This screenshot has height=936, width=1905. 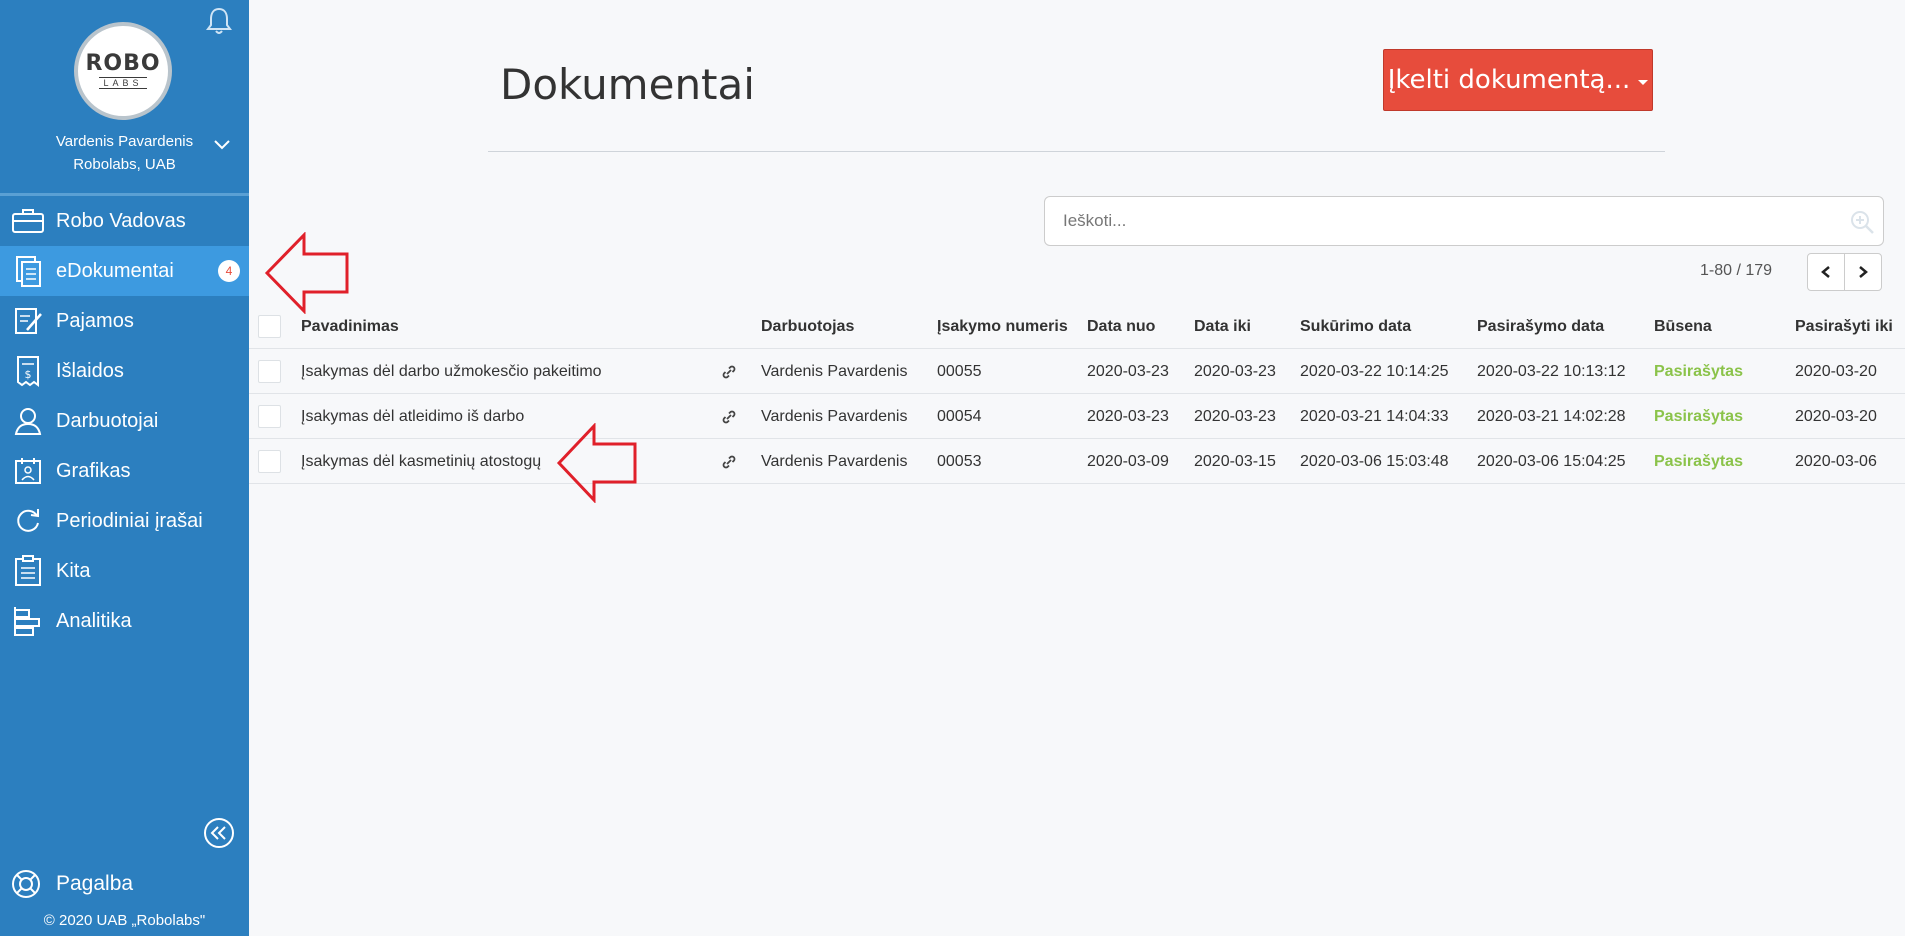 What do you see at coordinates (451, 371) in the screenshot?
I see `document-name: Įsakymas dėl darbo užmokesčio pakeitimo` at bounding box center [451, 371].